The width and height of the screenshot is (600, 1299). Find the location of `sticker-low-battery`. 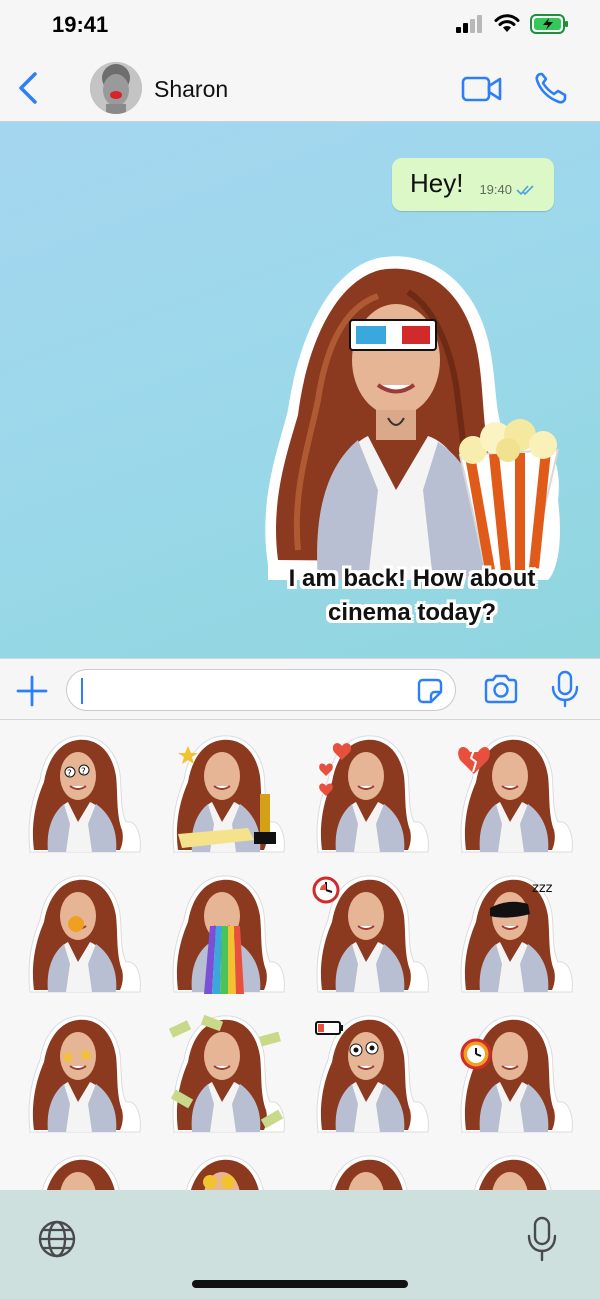

sticker-low-battery is located at coordinates (372, 1080).